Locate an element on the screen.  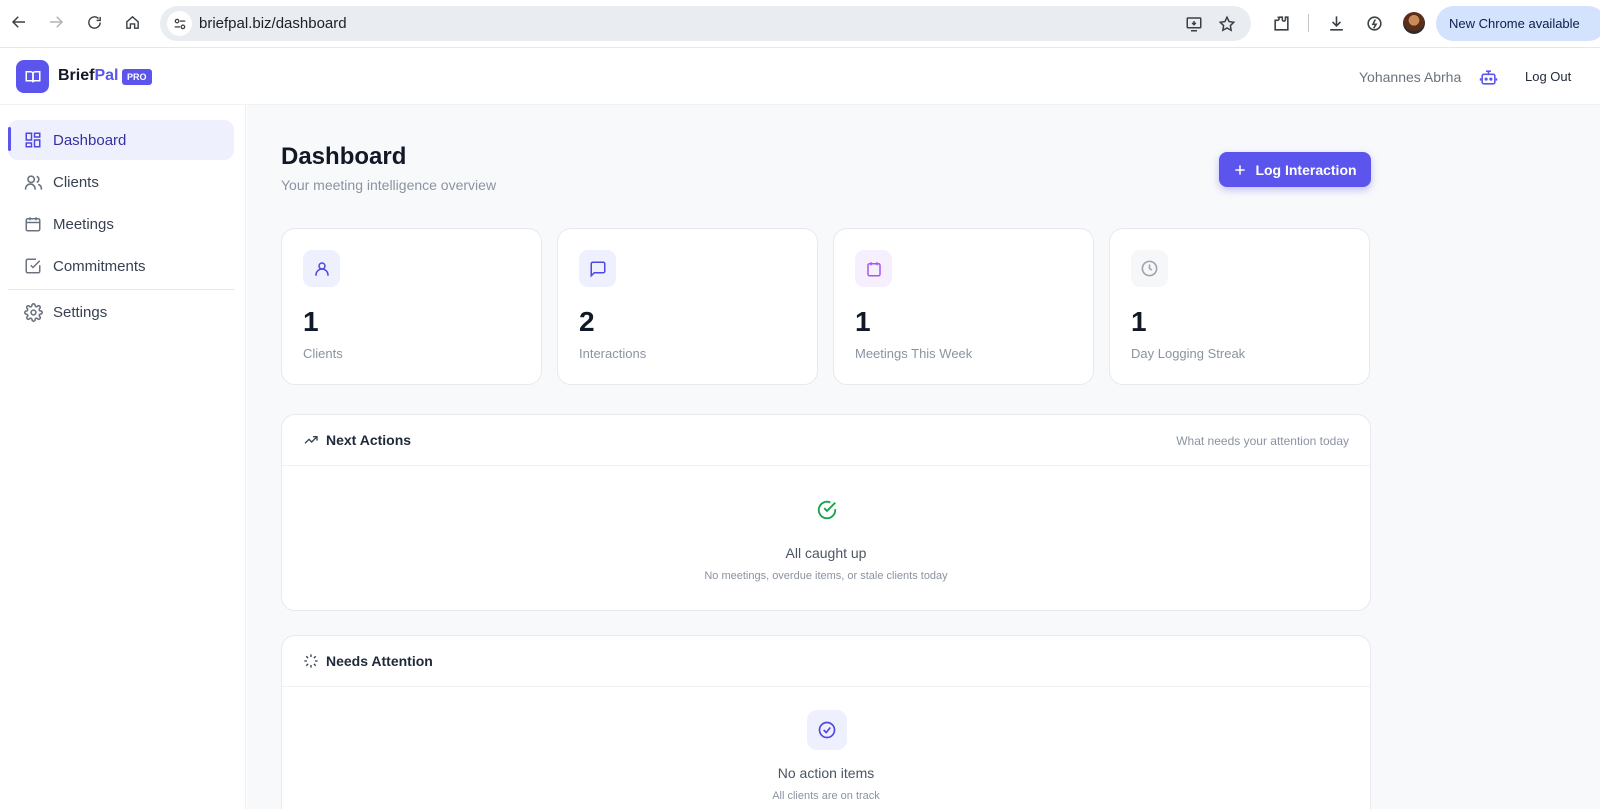
stat-card-clients: 1 Clients is located at coordinates (411, 306).